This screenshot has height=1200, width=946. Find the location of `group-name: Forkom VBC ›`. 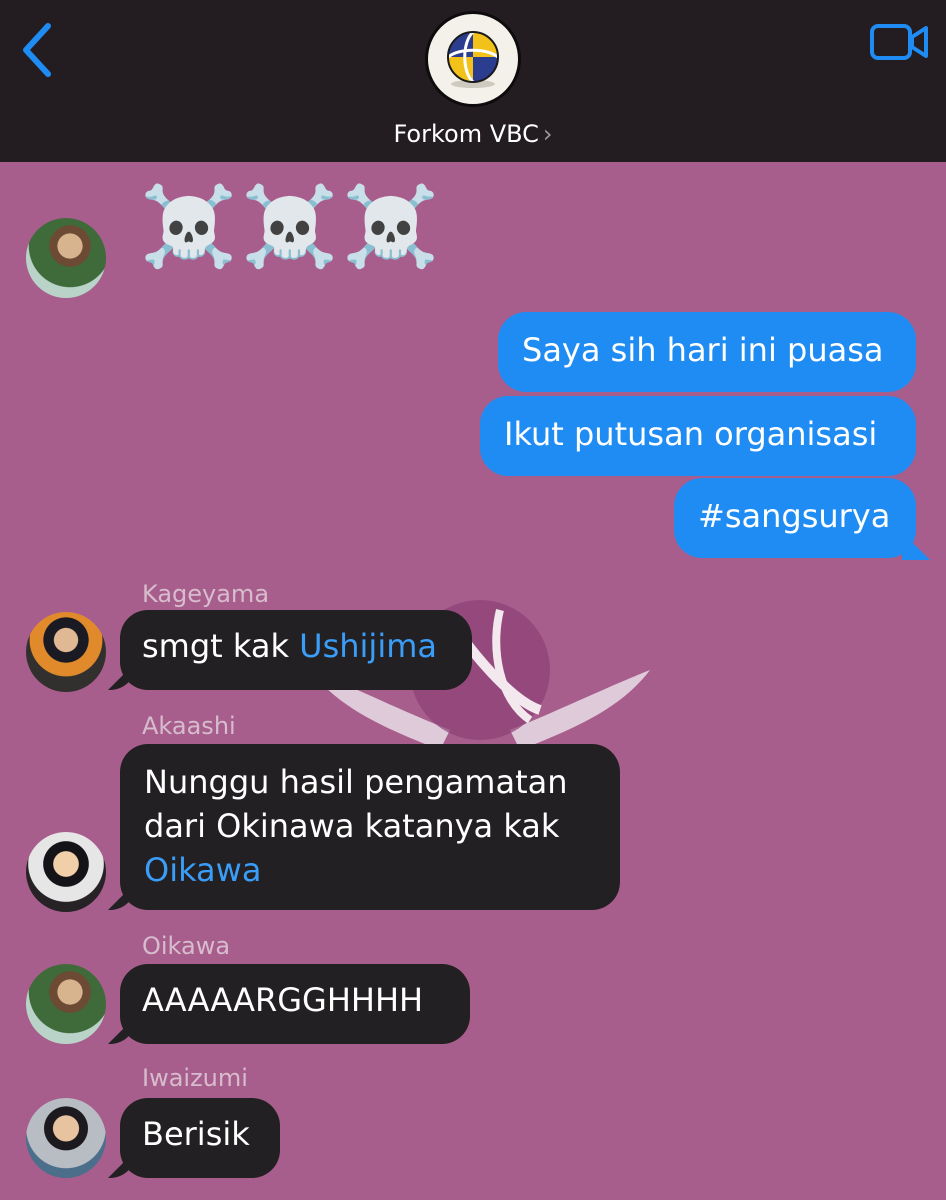

group-name: Forkom VBC › is located at coordinates (473, 134).